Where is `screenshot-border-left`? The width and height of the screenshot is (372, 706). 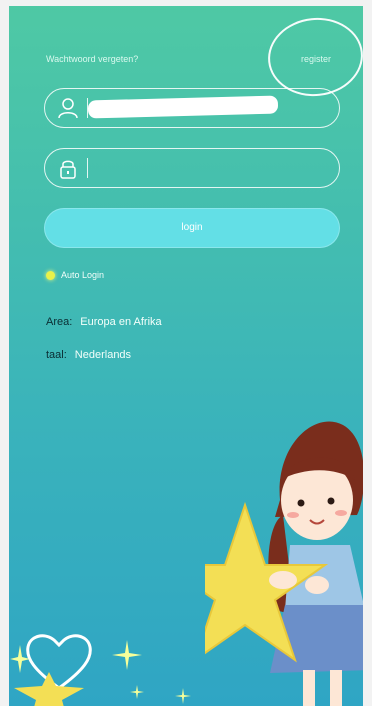
screenshot-border-left is located at coordinates (4, 353).